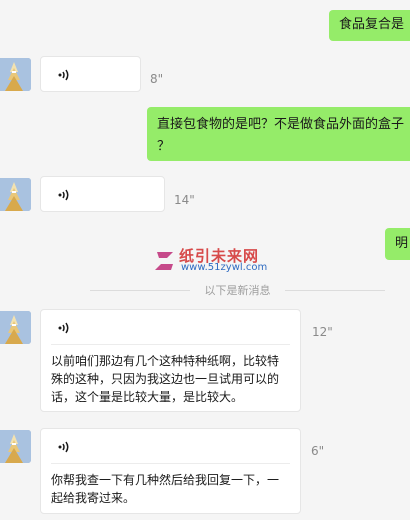  What do you see at coordinates (402, 243) in the screenshot?
I see `message-text: 明` at bounding box center [402, 243].